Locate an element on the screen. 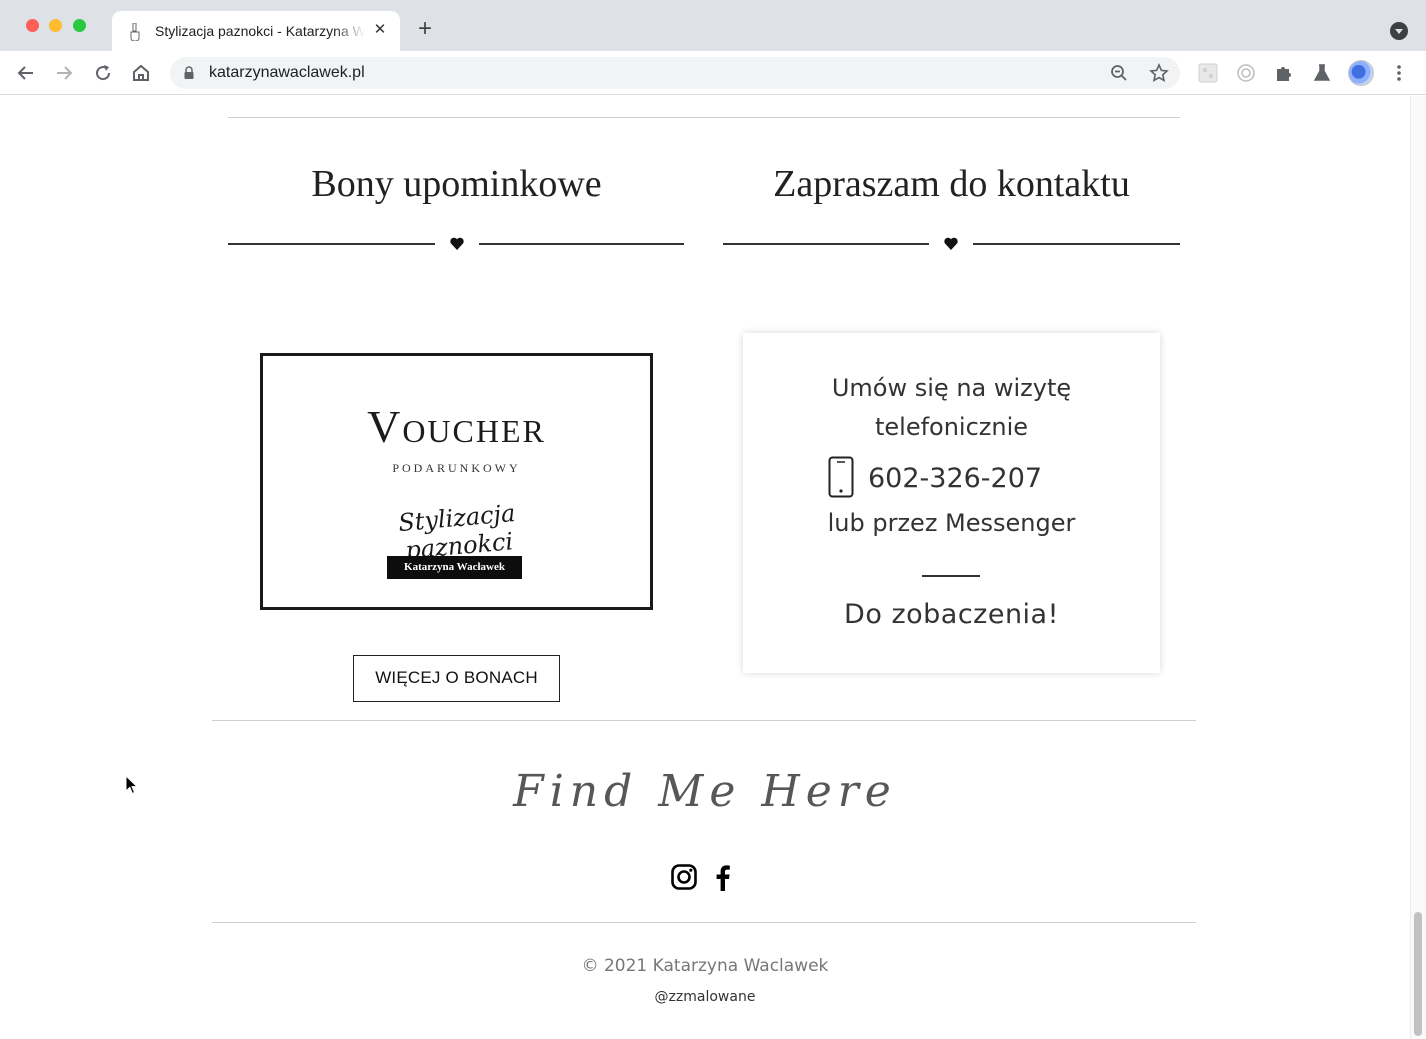 The height and width of the screenshot is (1039, 1426). minimize-window-button is located at coordinates (55, 25).